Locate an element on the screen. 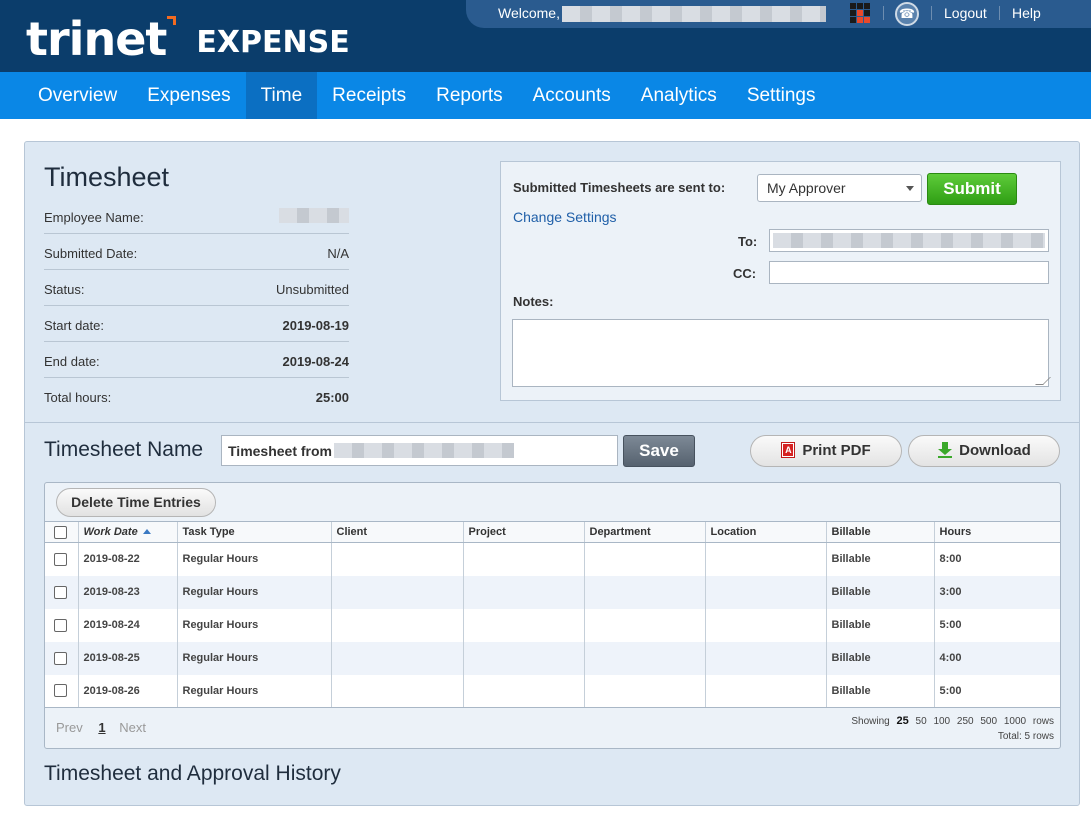 The height and width of the screenshot is (828, 1091). trinet-expense-logo: trinet EXPENSE is located at coordinates (188, 37).